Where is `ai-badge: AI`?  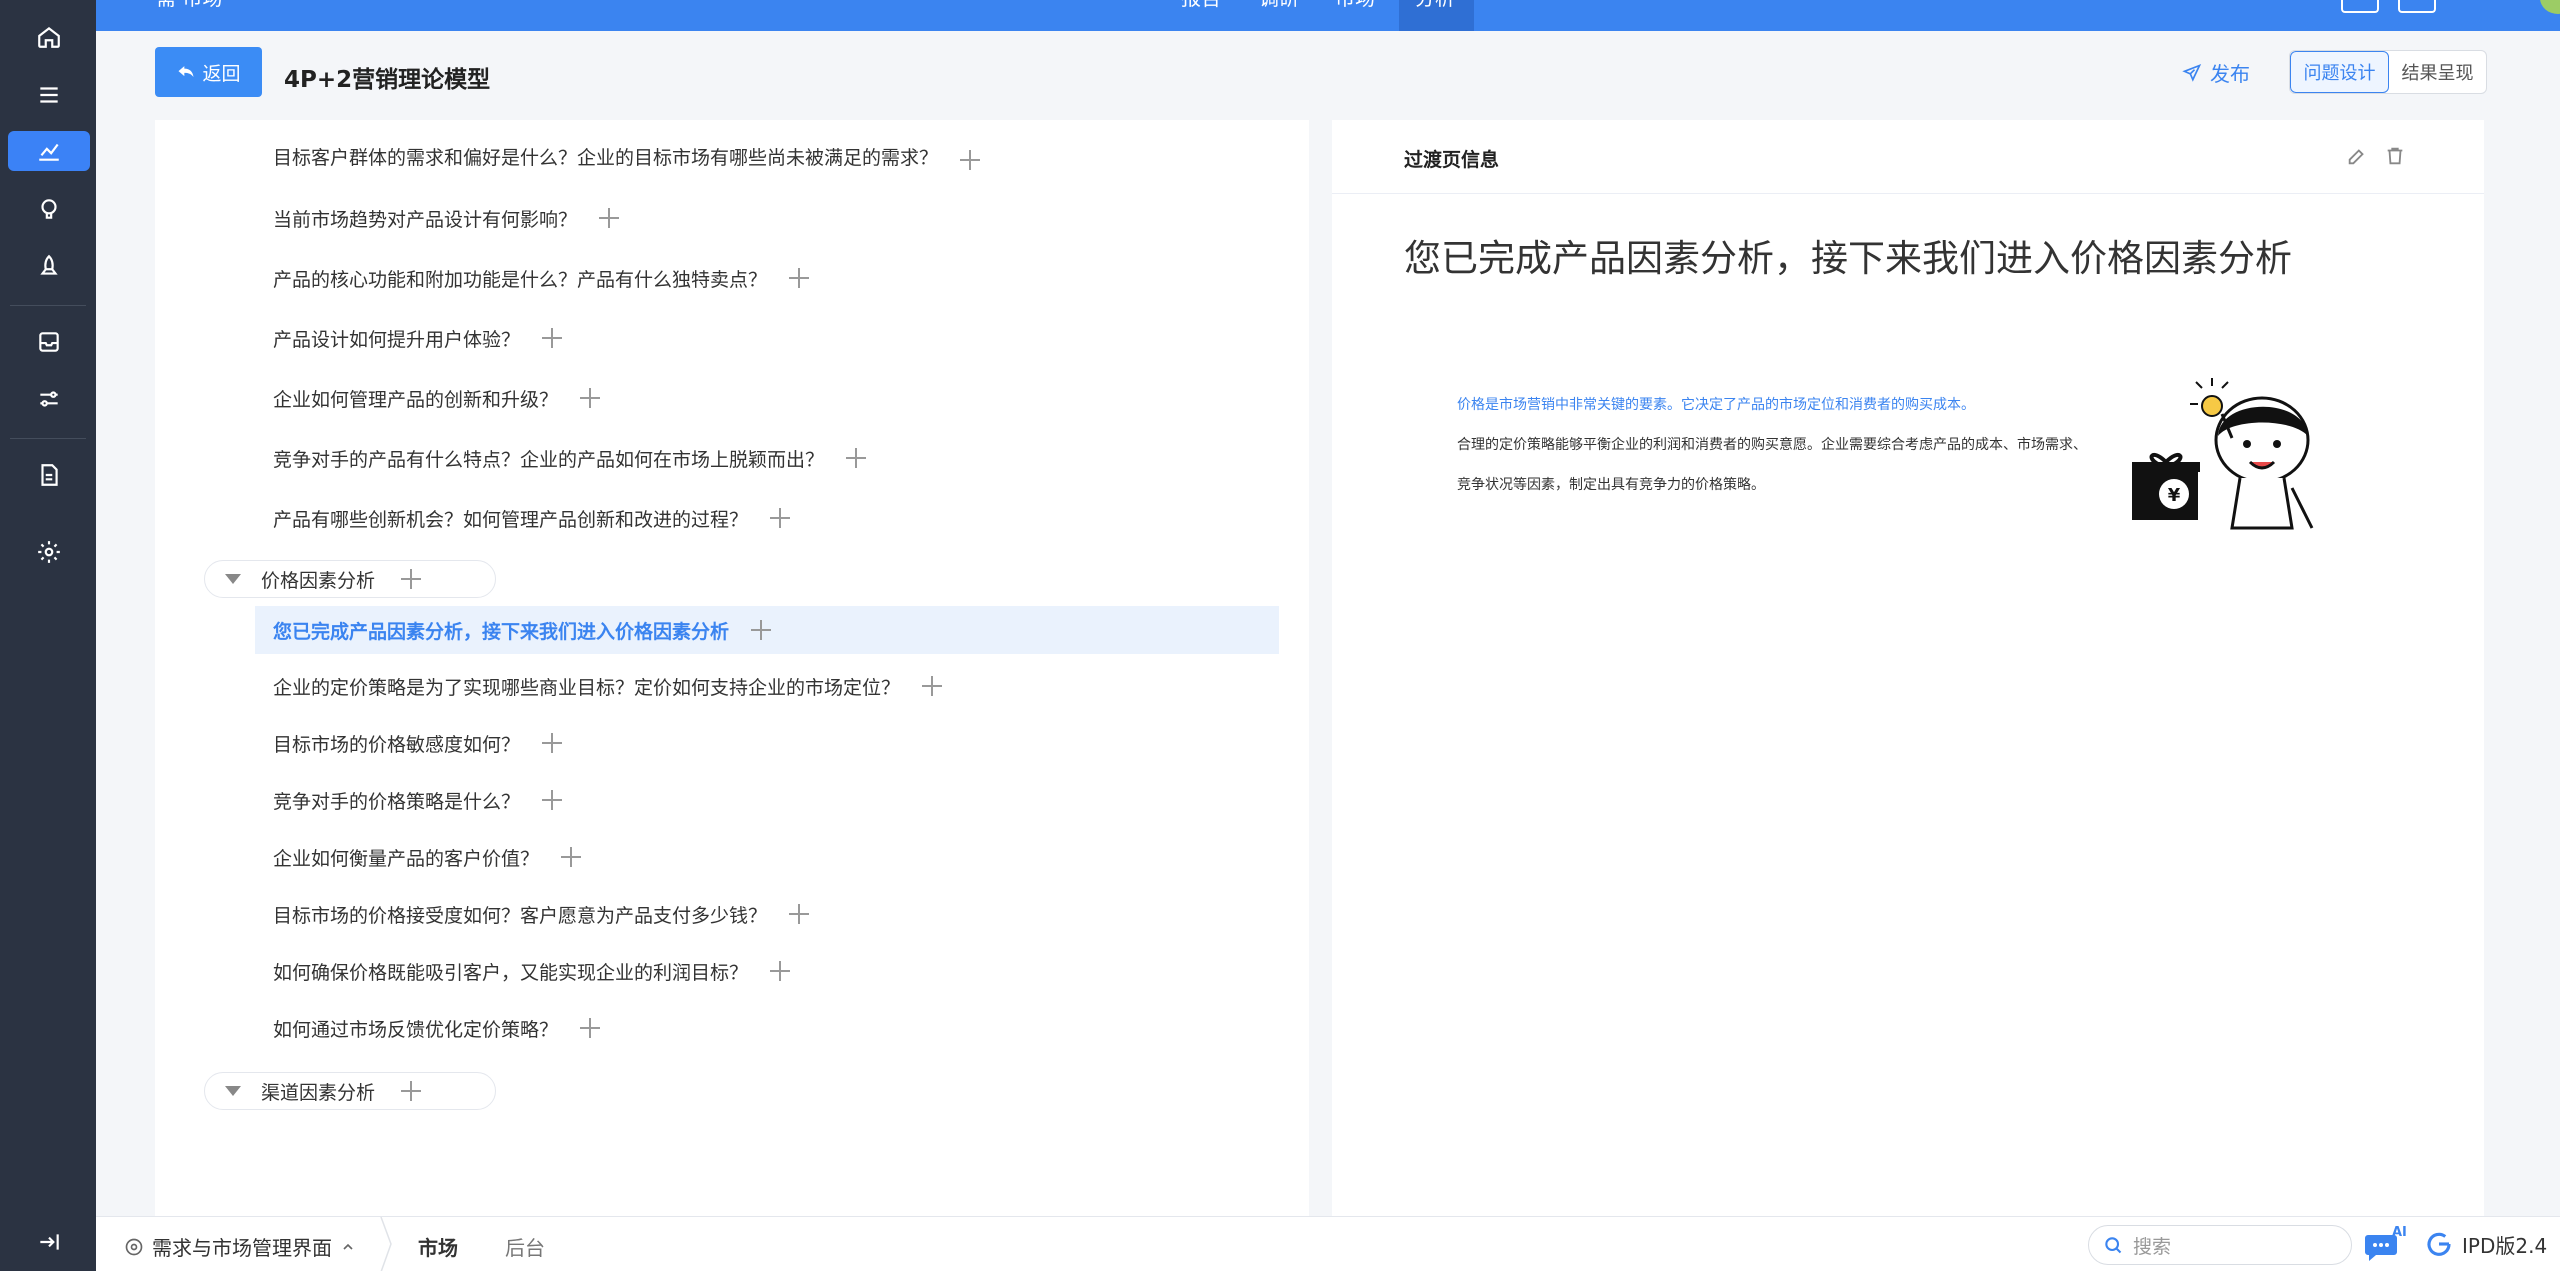 ai-badge: AI is located at coordinates (2399, 1232).